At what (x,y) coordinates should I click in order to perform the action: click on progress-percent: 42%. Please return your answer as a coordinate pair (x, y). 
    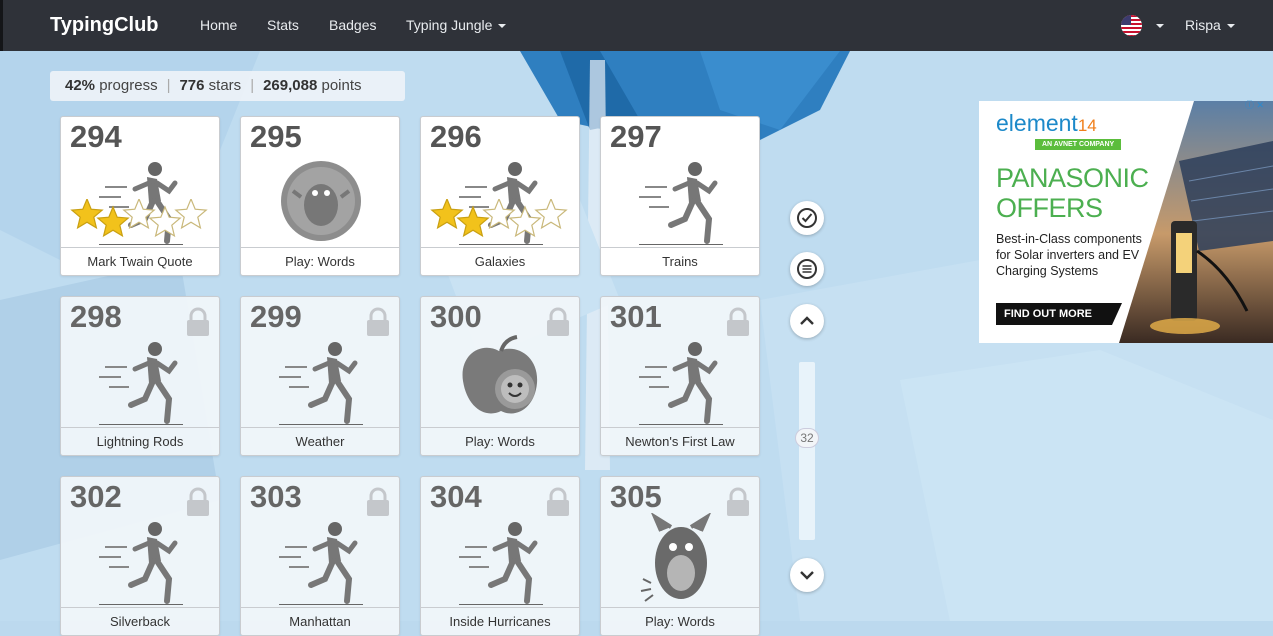
    Looking at the image, I should click on (80, 85).